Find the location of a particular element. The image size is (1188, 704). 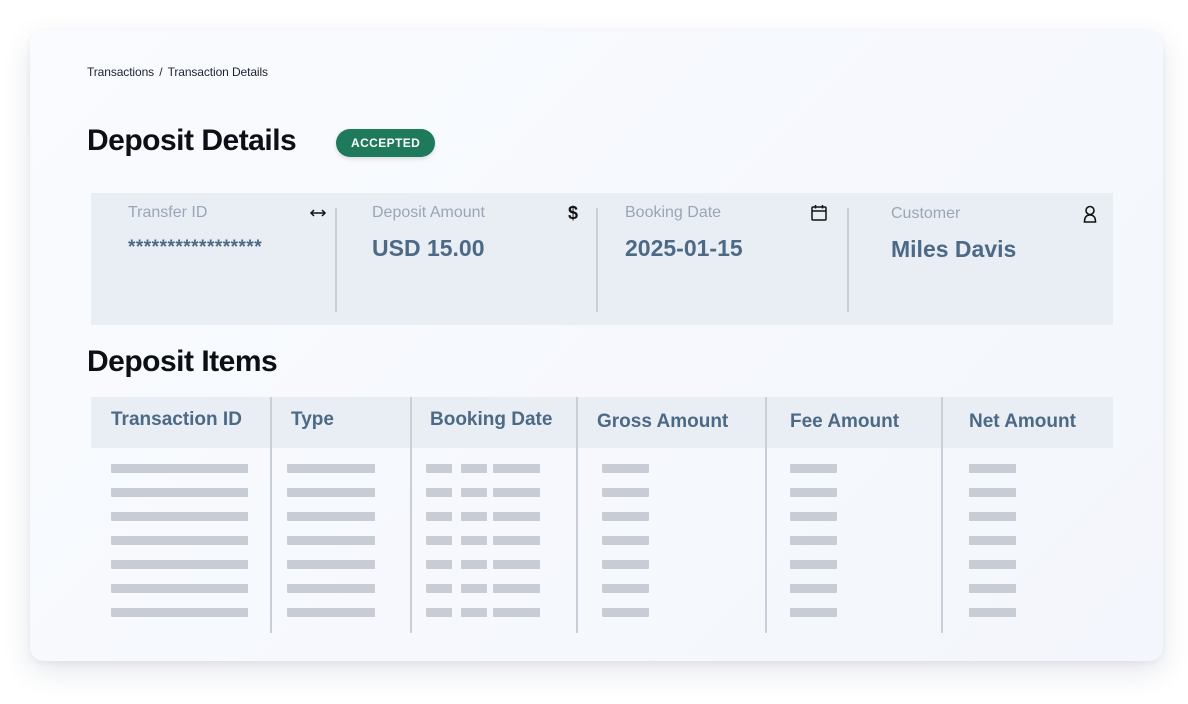

deposit-amount-label: Deposit Amount is located at coordinates (428, 212).